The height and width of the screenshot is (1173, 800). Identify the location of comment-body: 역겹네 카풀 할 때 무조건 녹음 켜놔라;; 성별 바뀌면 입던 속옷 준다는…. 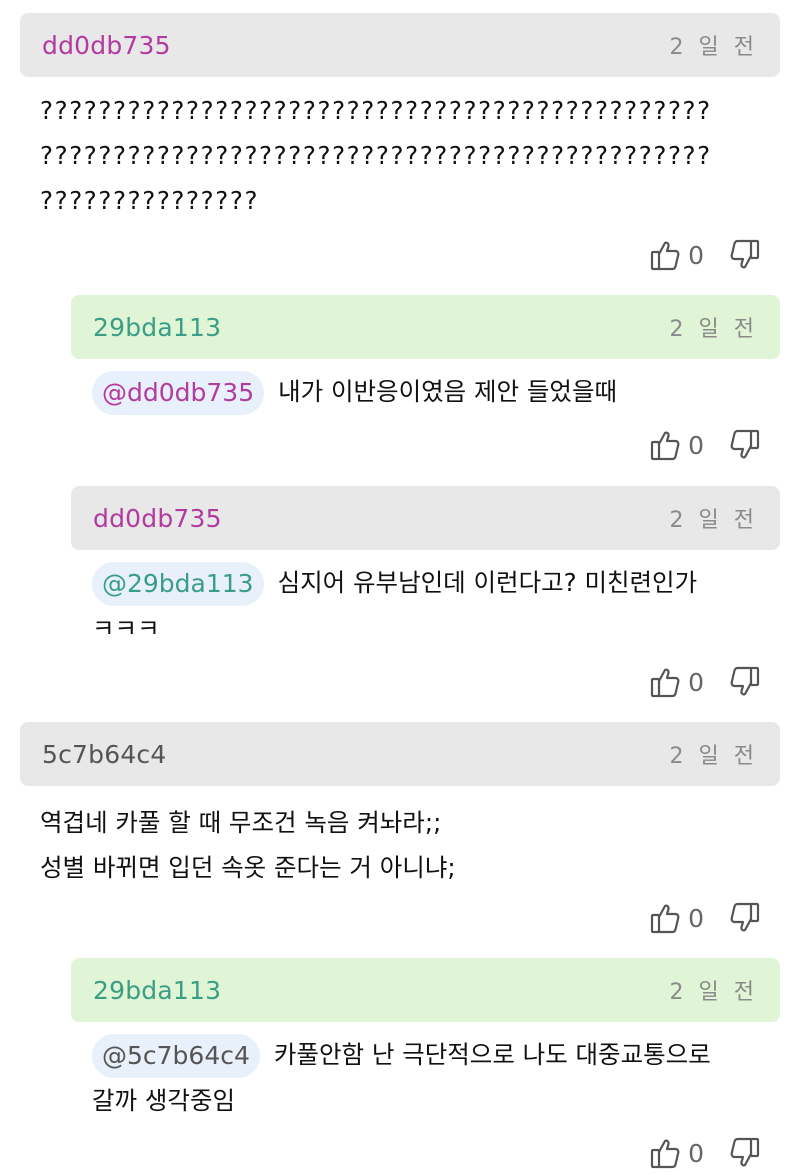
(410, 845).